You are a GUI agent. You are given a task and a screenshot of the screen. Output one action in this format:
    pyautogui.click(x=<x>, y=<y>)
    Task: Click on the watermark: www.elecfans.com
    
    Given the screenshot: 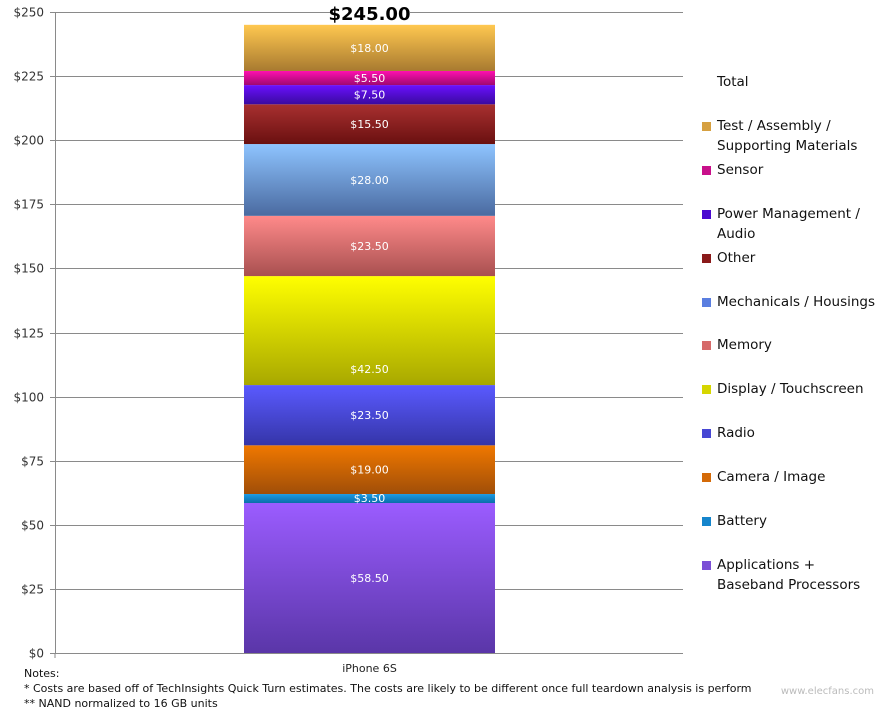 What is the action you would take?
    pyautogui.click(x=827, y=691)
    